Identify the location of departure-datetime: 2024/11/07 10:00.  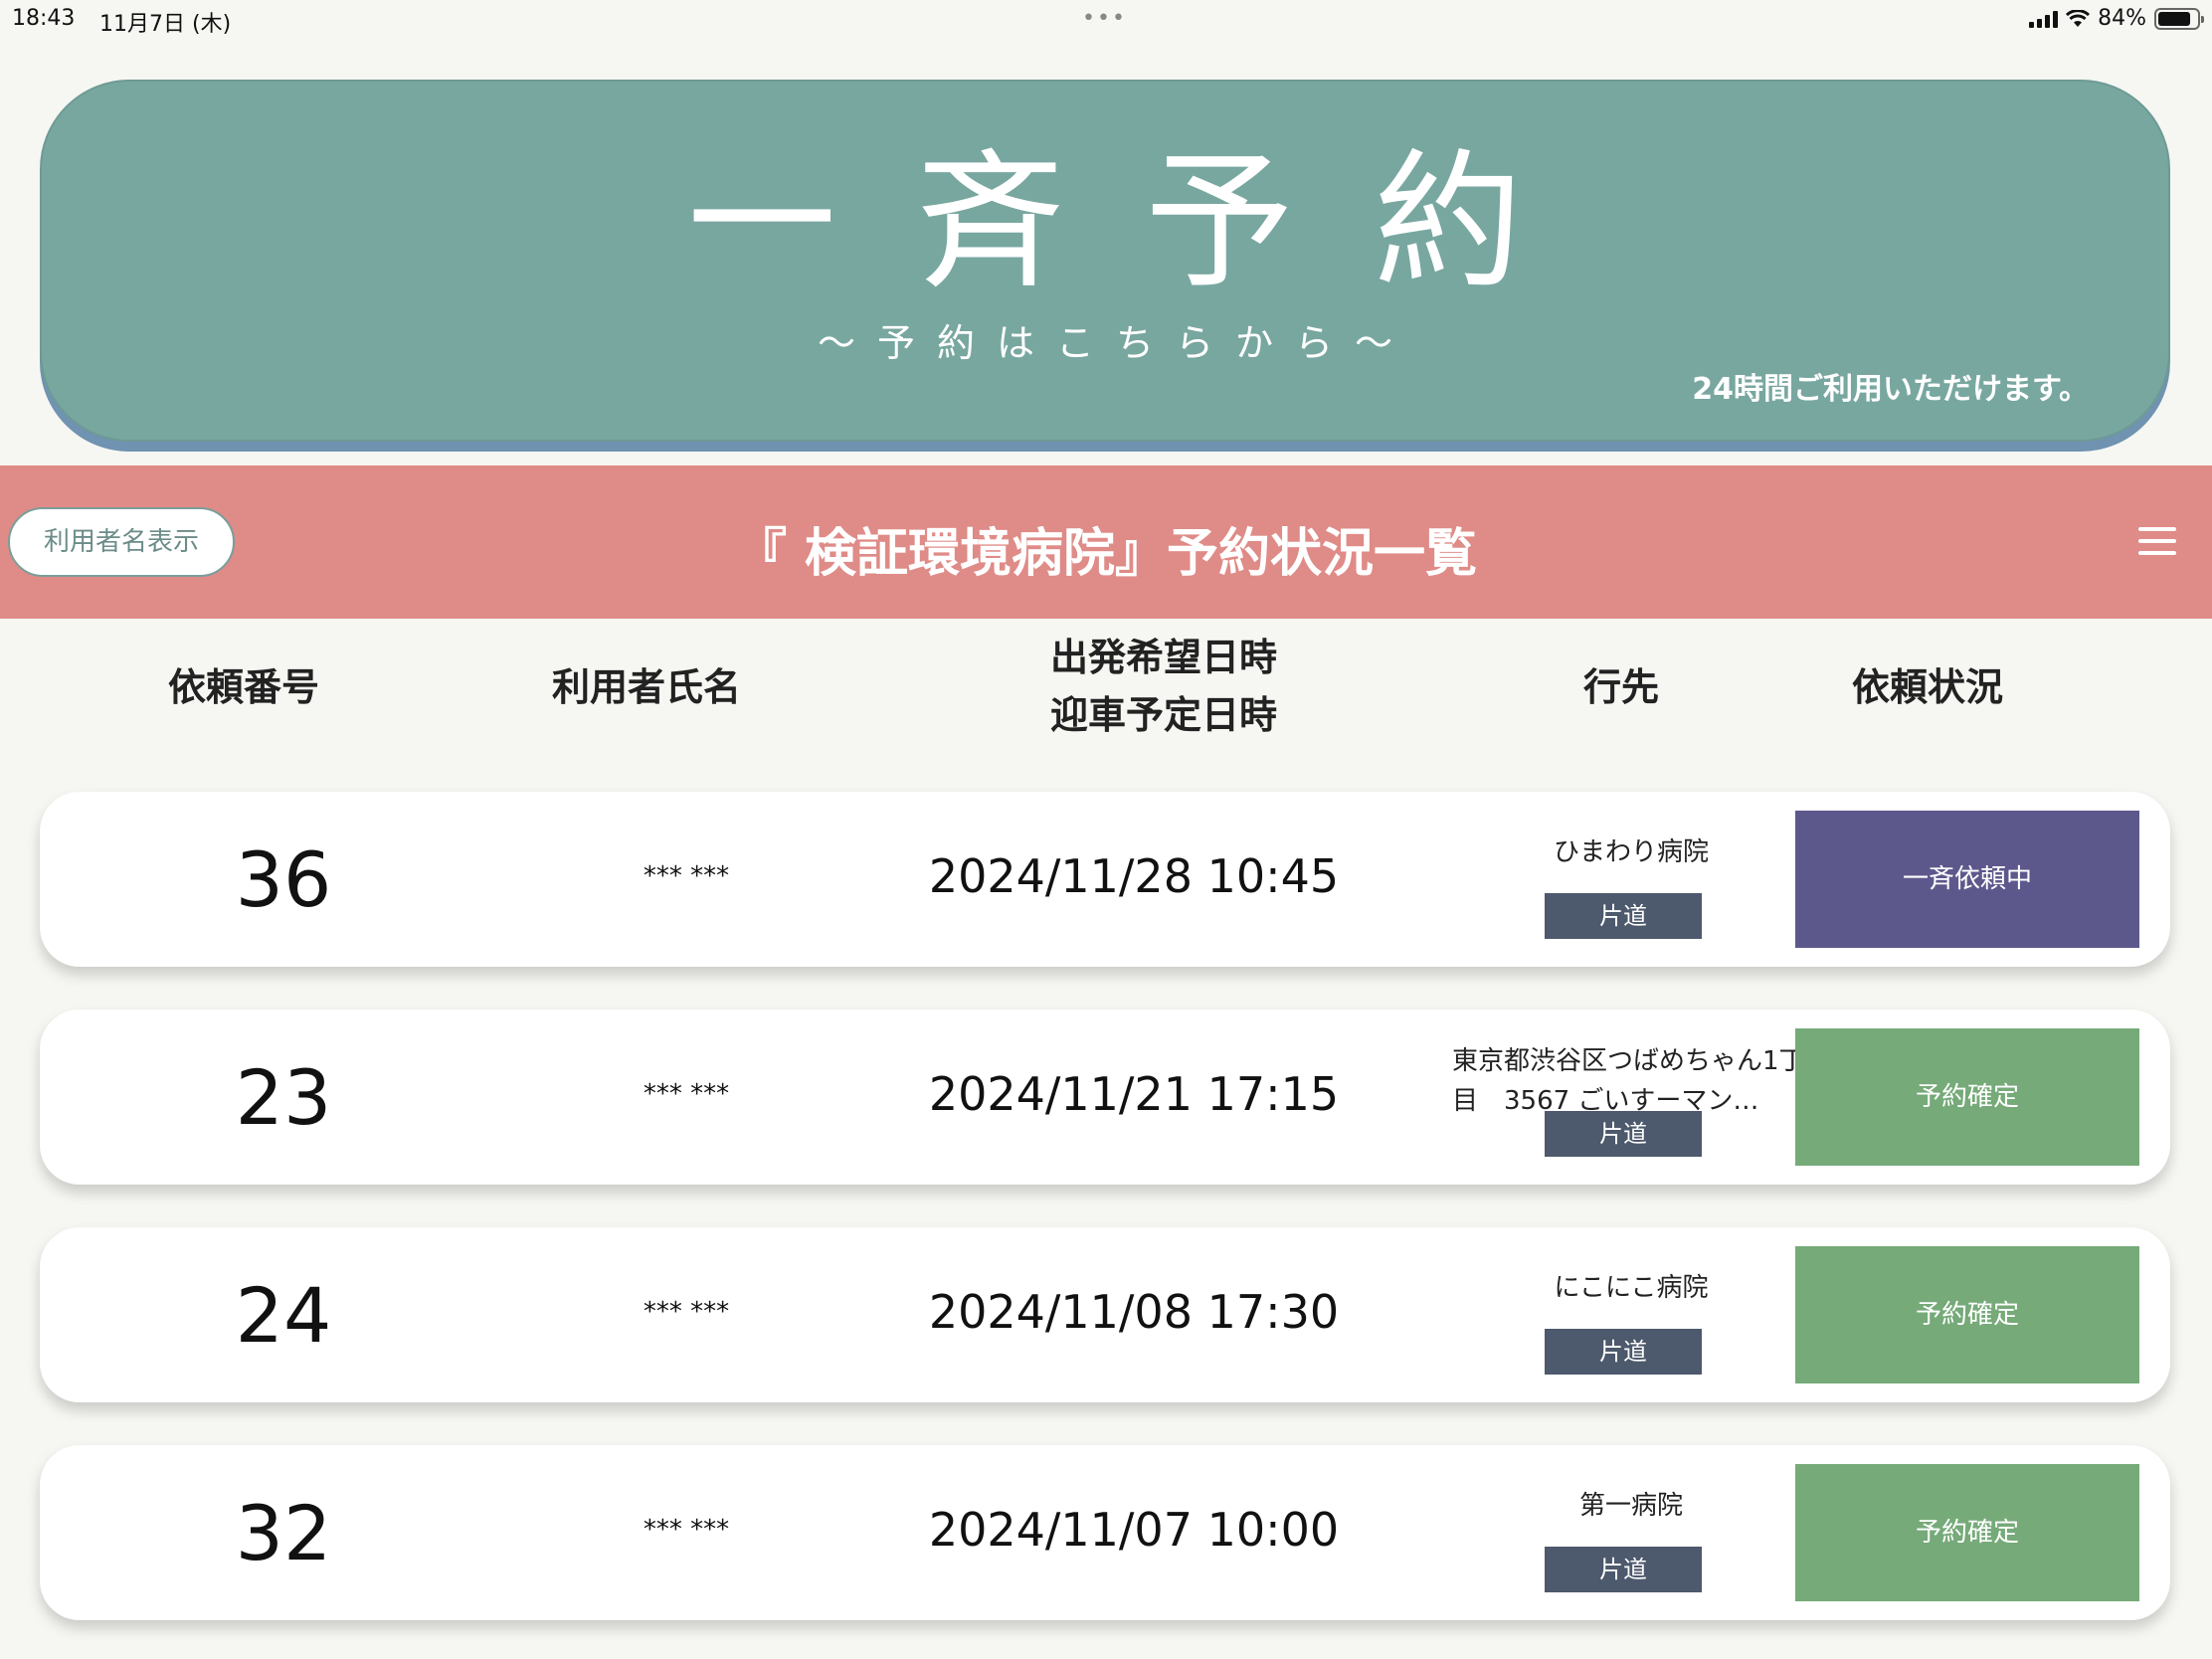
(1134, 1530).